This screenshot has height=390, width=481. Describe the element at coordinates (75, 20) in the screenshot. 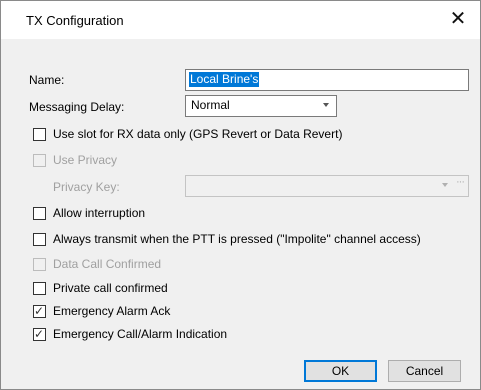

I see `window-title: TX Configuration` at that location.